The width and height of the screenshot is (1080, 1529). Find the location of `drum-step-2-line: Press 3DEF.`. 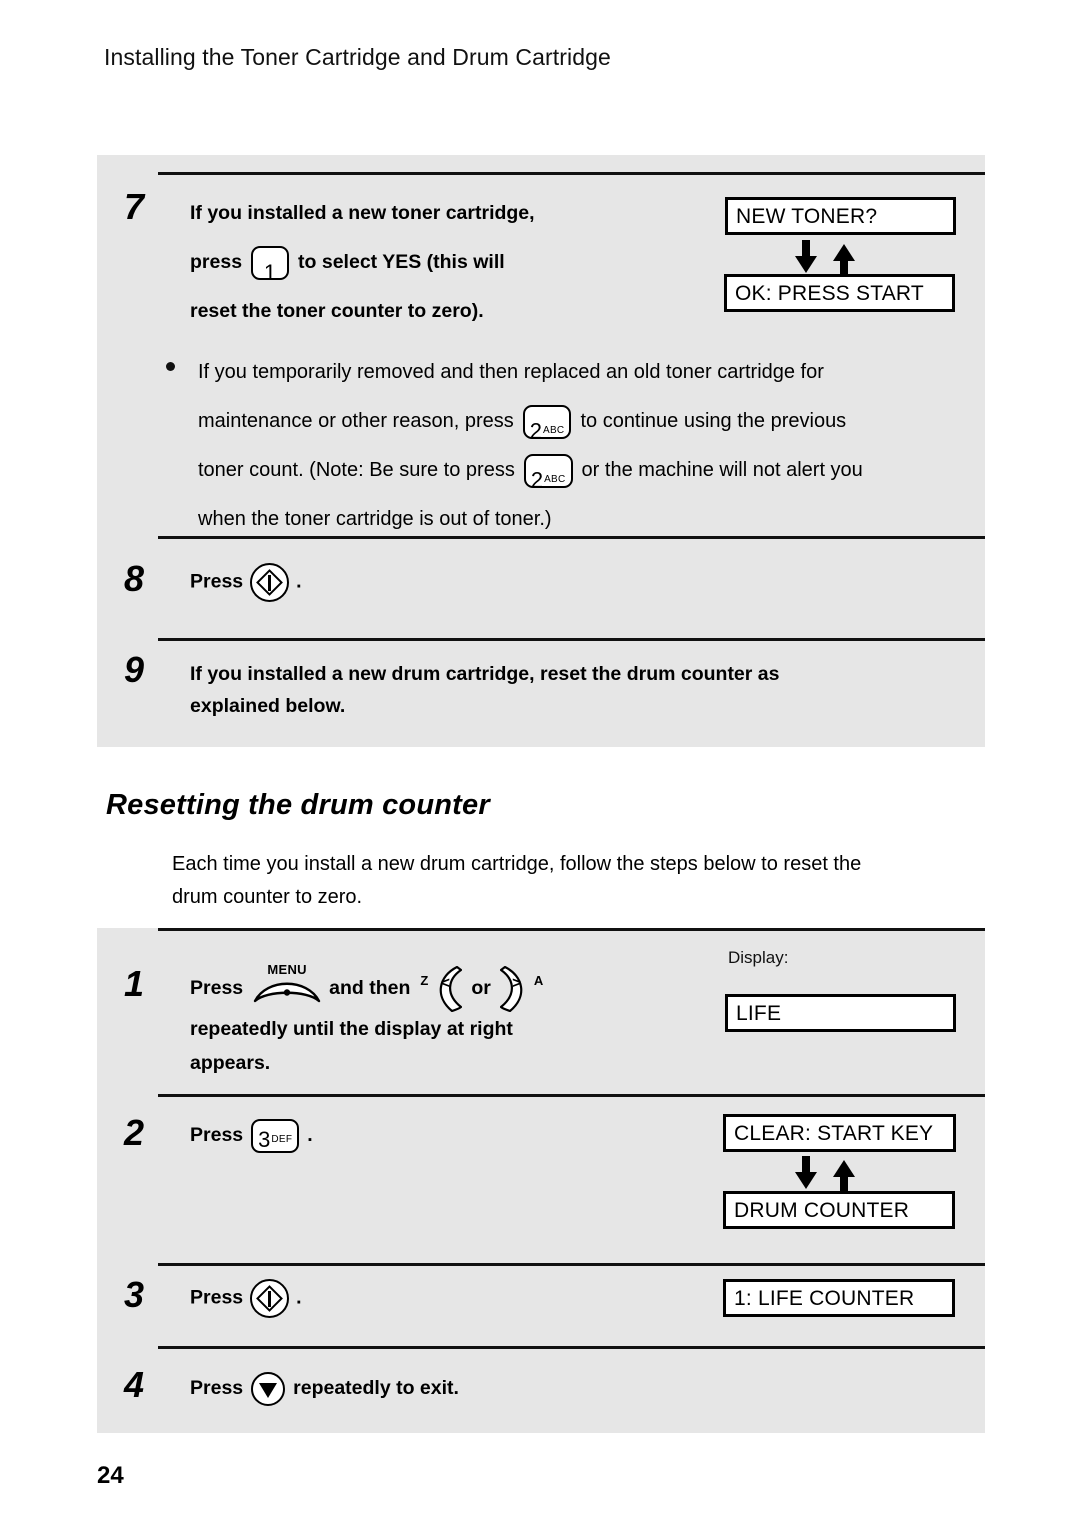

drum-step-2-line: Press 3DEF. is located at coordinates (251, 1135).